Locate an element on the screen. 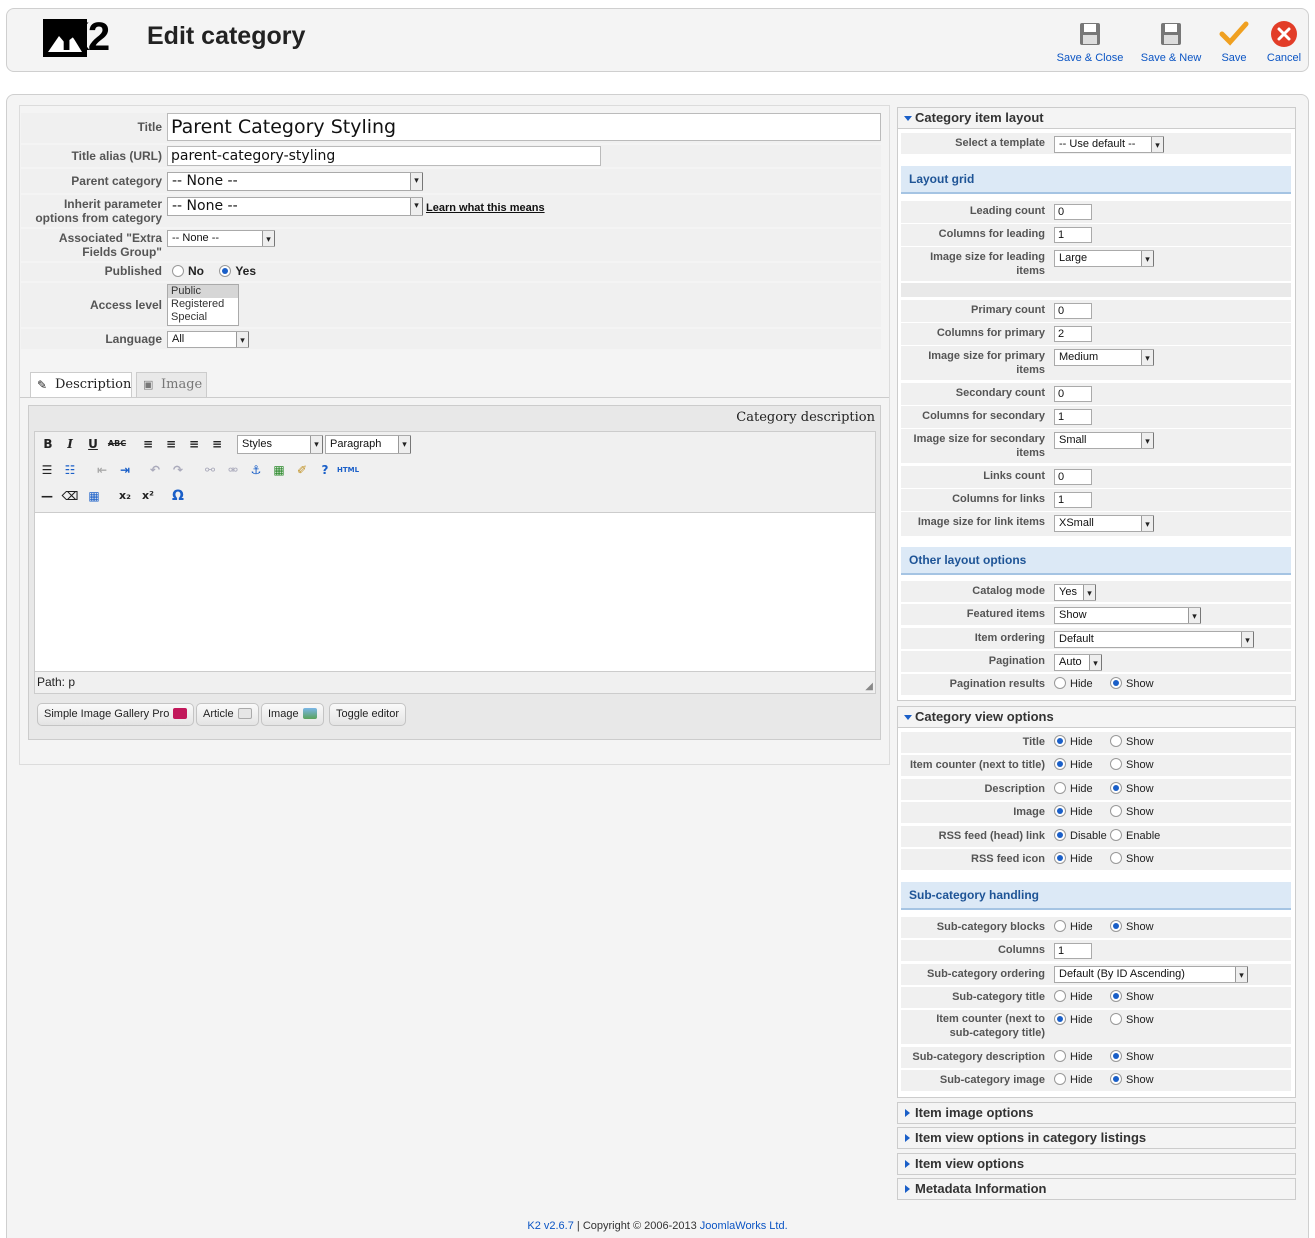 This screenshot has width=1315, height=1238. catview-3-opt2-radio is located at coordinates (1116, 811).